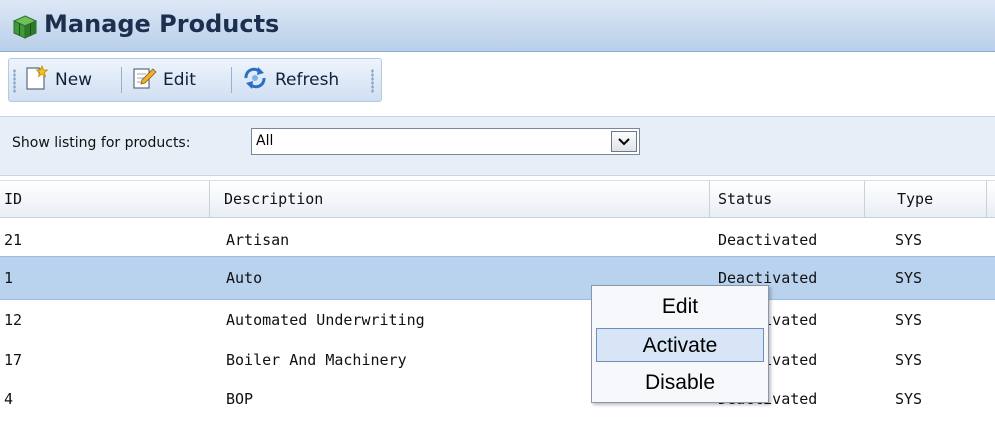 Image resolution: width=995 pixels, height=421 pixels. Describe the element at coordinates (13, 320) in the screenshot. I see `cell-id: 12` at that location.